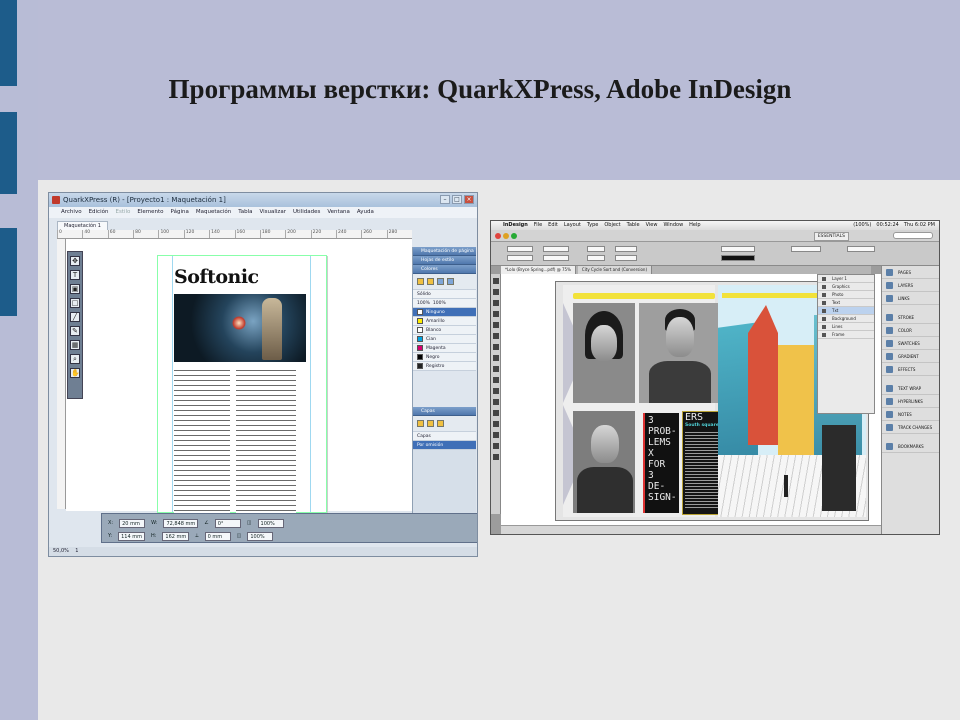 This screenshot has height=720, width=960. Describe the element at coordinates (420, 281) in the screenshot. I see `add-color-icon` at that location.